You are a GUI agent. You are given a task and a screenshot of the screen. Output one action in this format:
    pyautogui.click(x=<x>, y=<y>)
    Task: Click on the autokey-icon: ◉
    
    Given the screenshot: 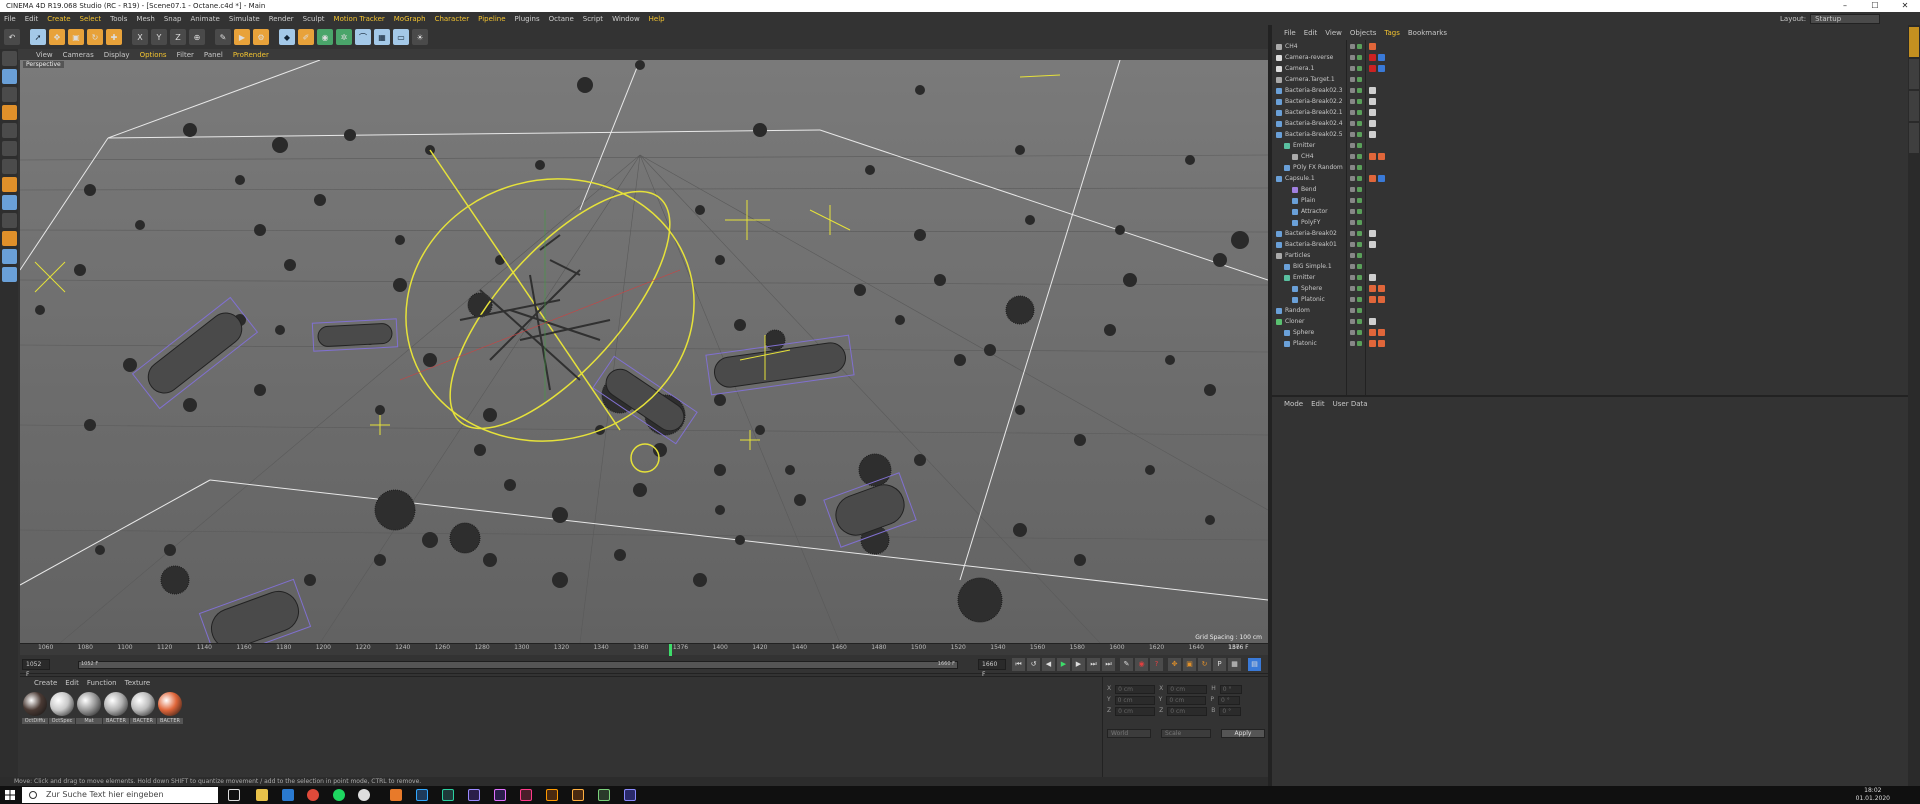 What is the action you would take?
    pyautogui.click(x=1141, y=664)
    